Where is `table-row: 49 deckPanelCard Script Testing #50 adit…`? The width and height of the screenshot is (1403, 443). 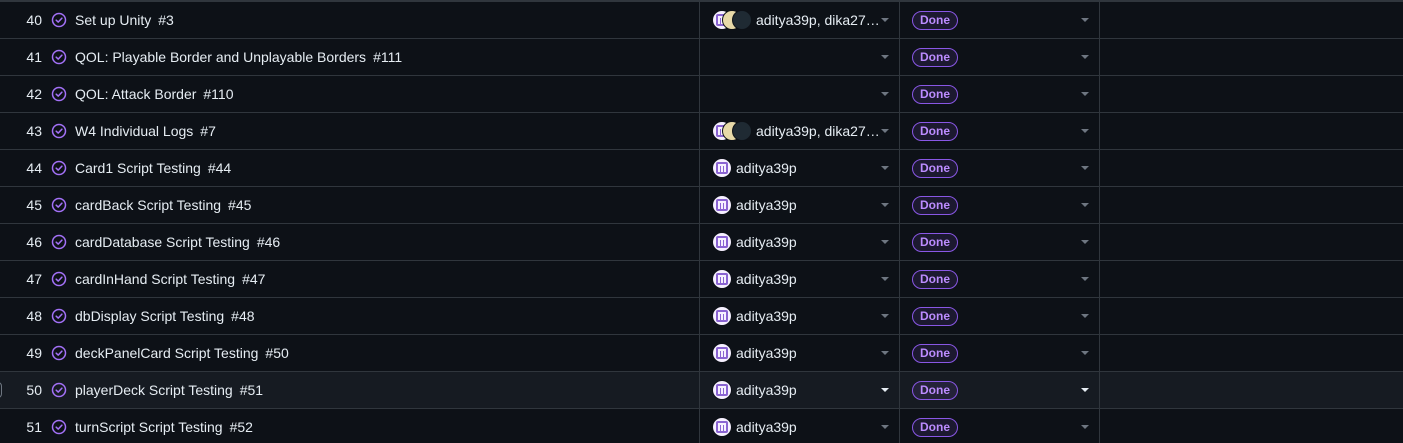
table-row: 49 deckPanelCard Script Testing #50 adit… is located at coordinates (701, 353).